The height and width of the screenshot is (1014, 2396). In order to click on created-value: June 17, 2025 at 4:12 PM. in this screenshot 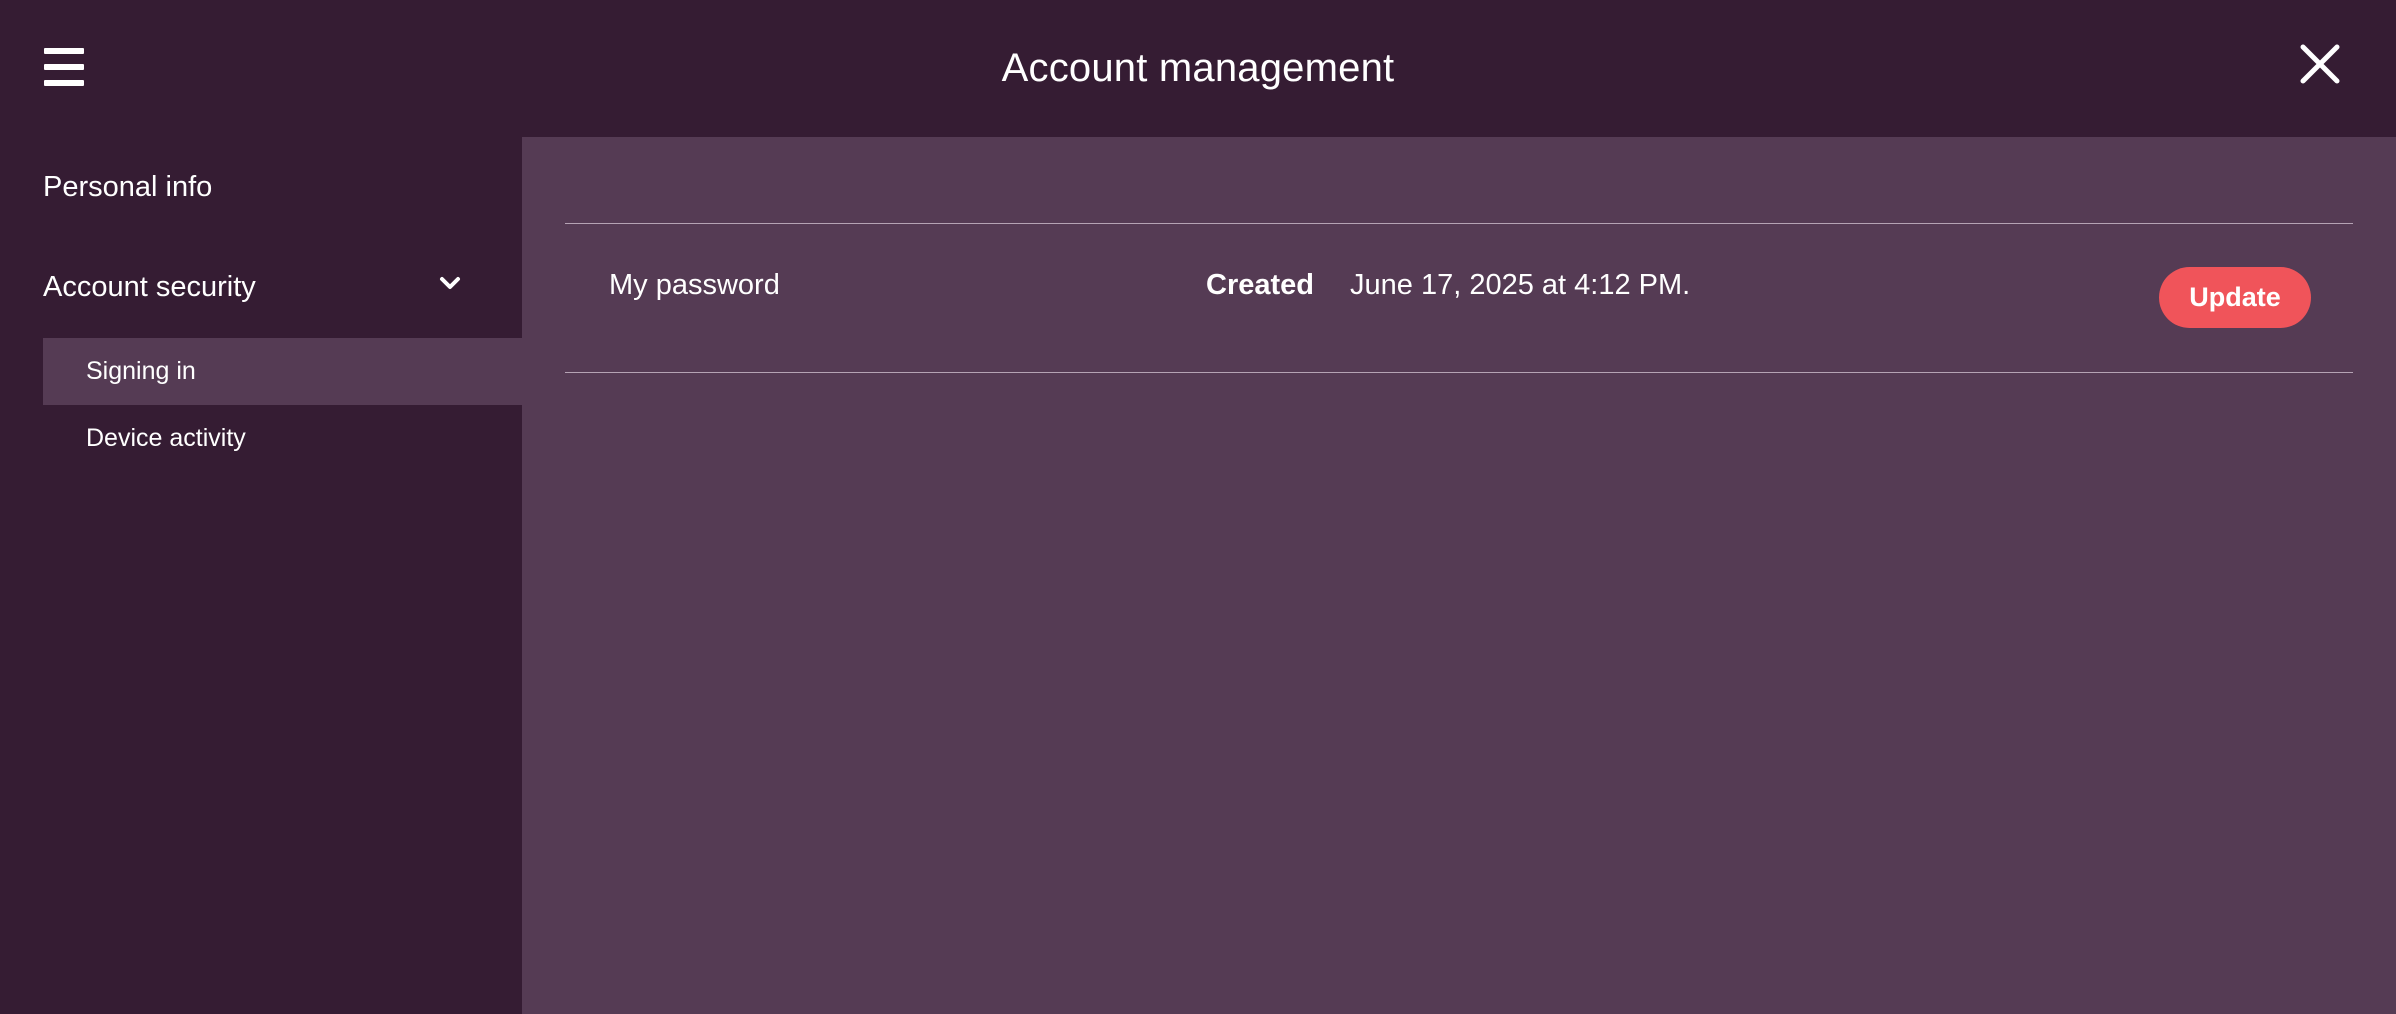, I will do `click(1520, 285)`.